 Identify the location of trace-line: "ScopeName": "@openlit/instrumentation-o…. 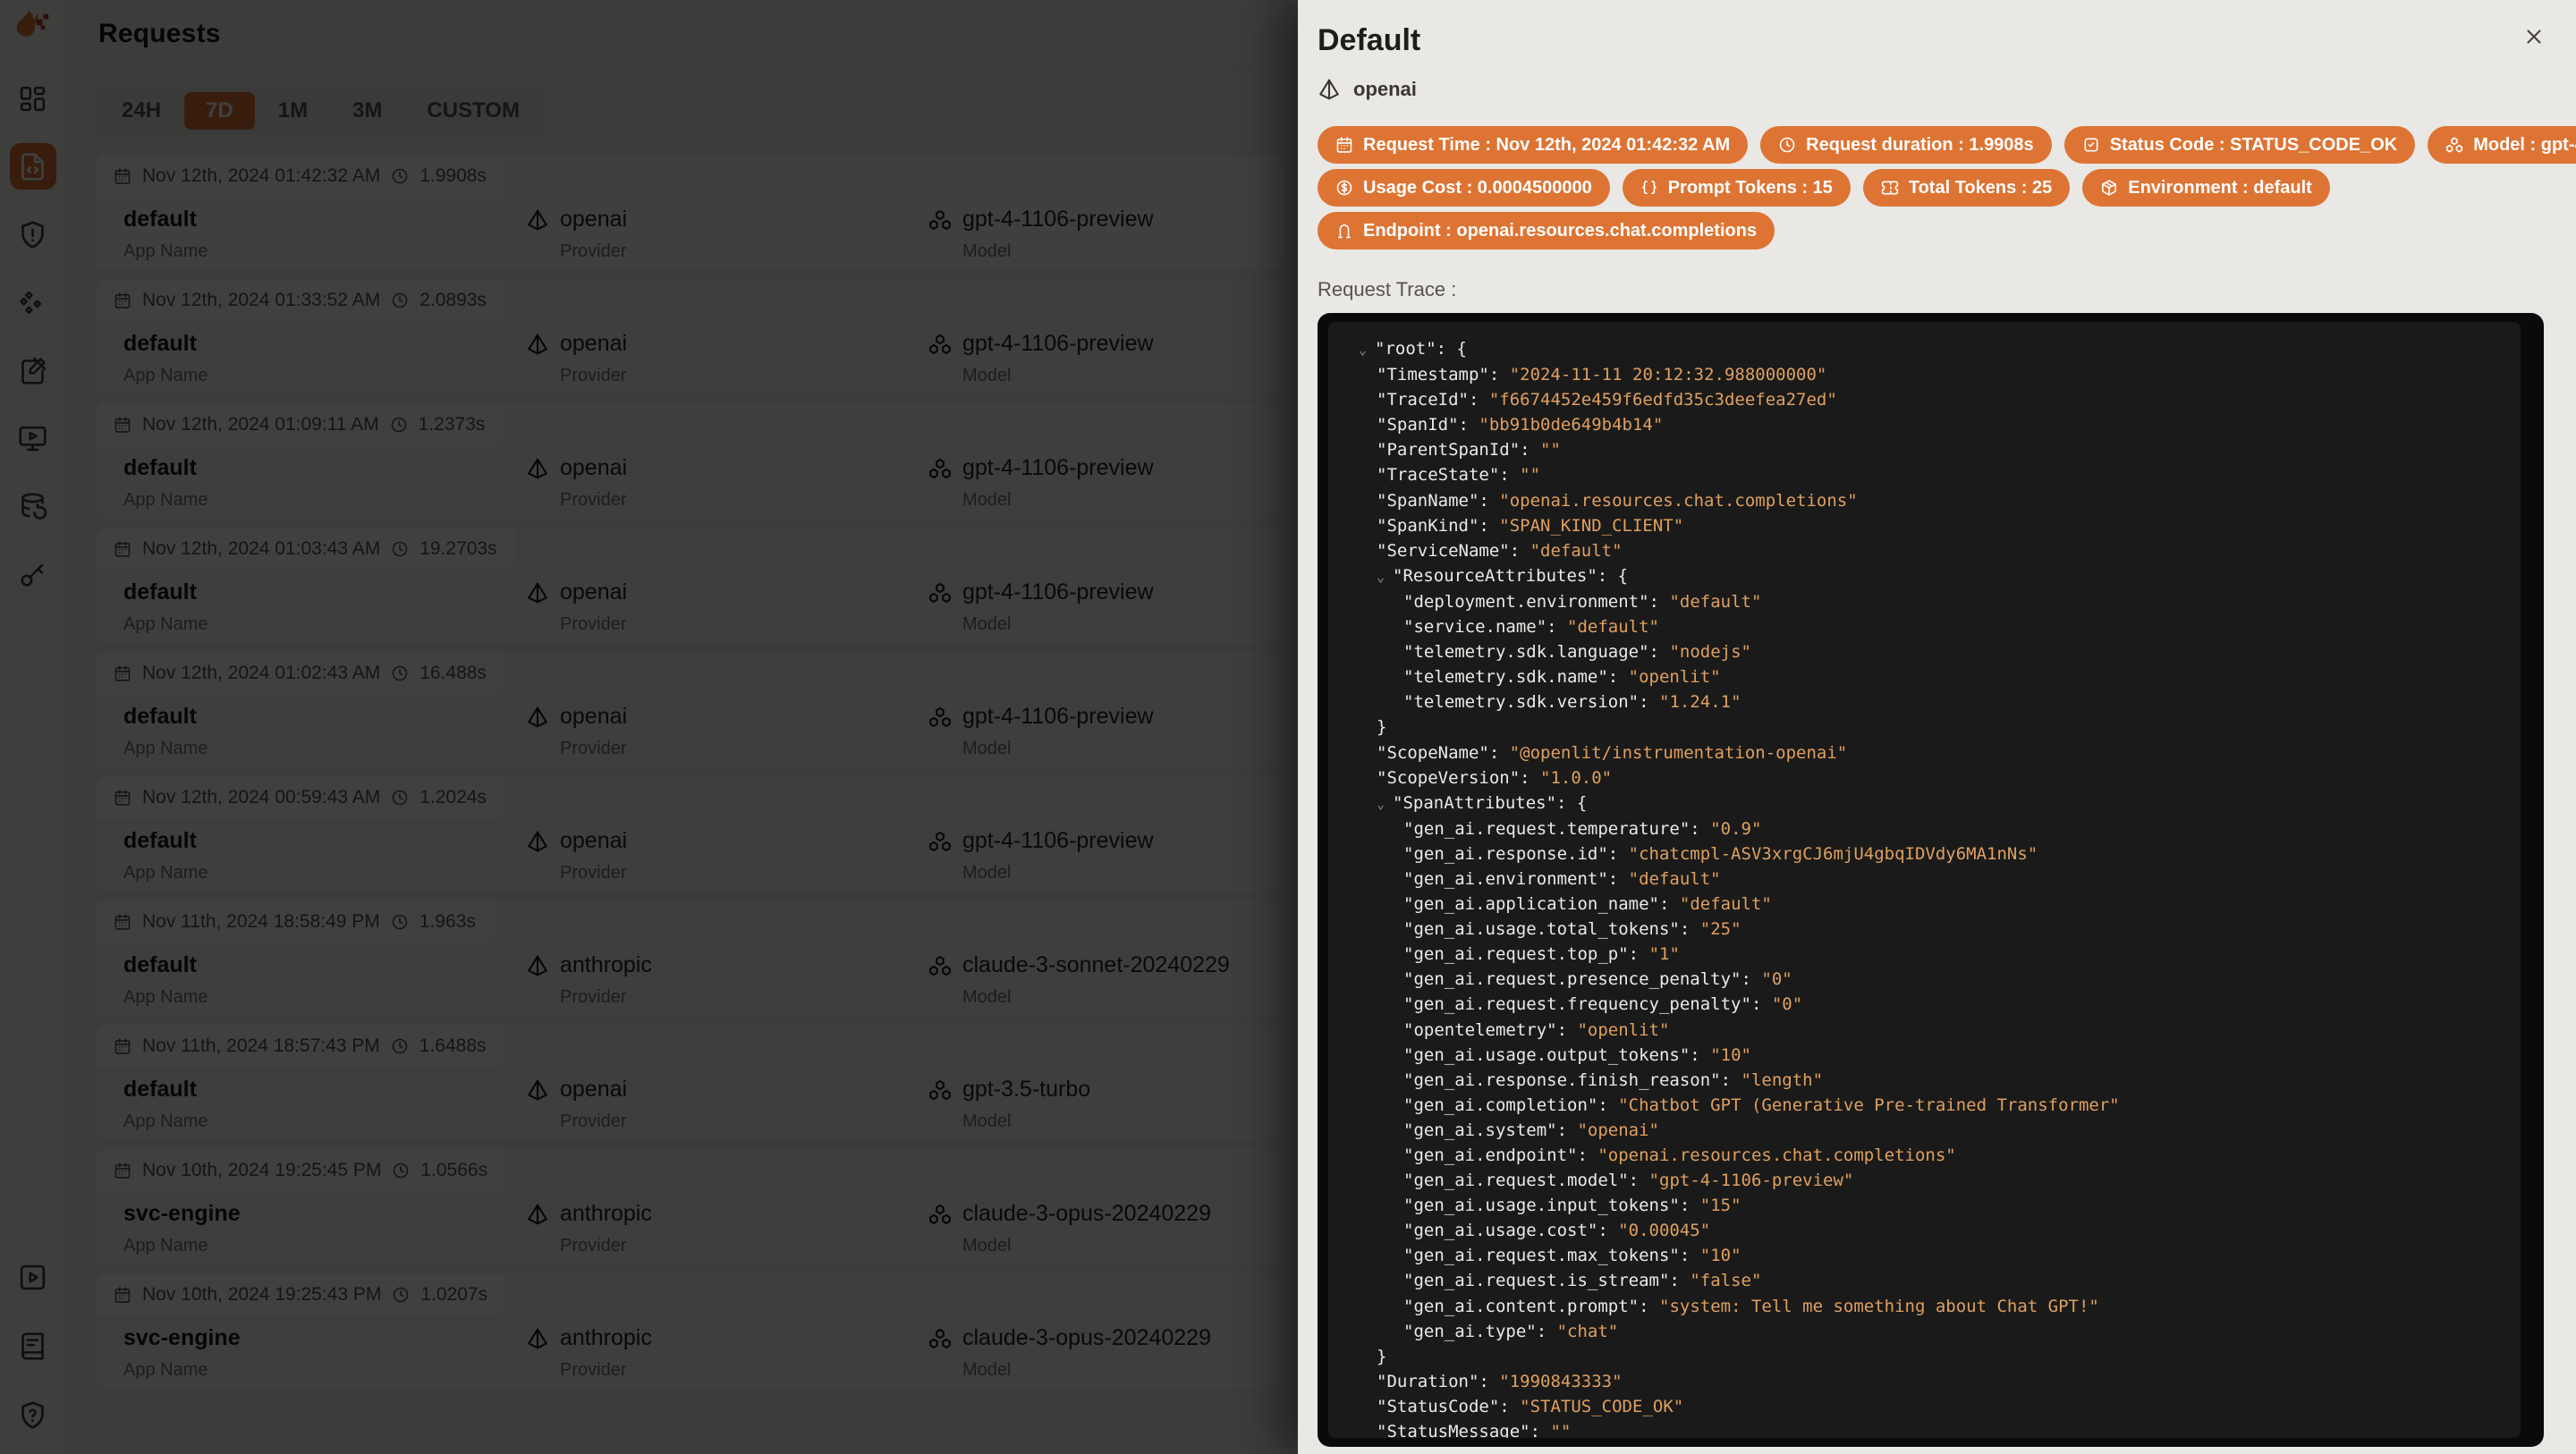
(1612, 753).